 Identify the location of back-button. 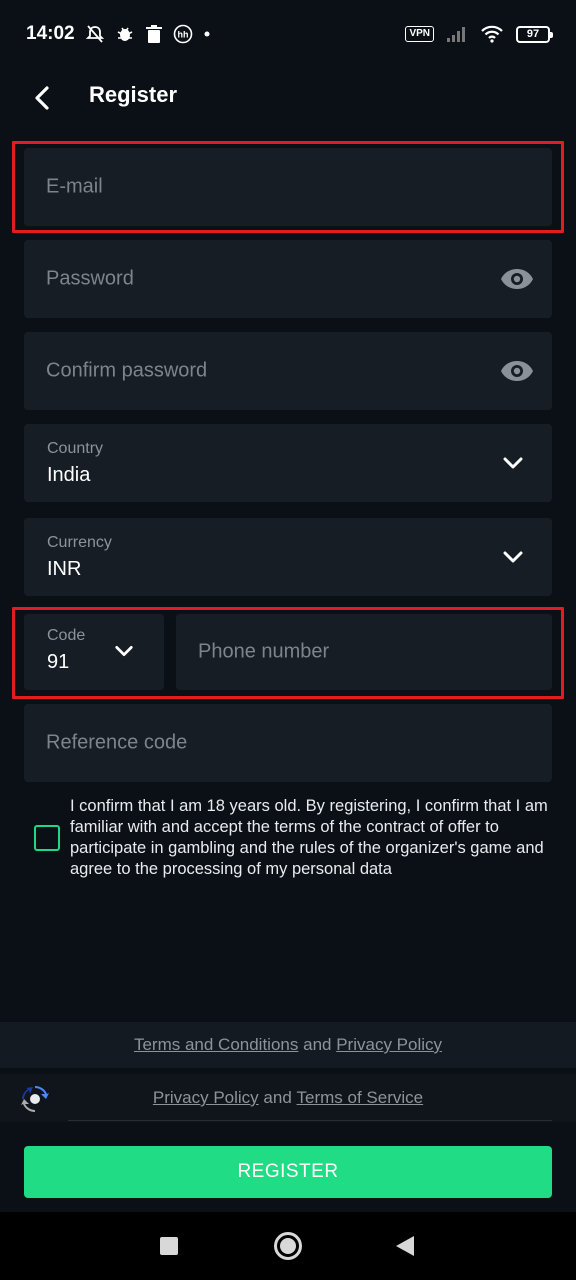
(42, 98).